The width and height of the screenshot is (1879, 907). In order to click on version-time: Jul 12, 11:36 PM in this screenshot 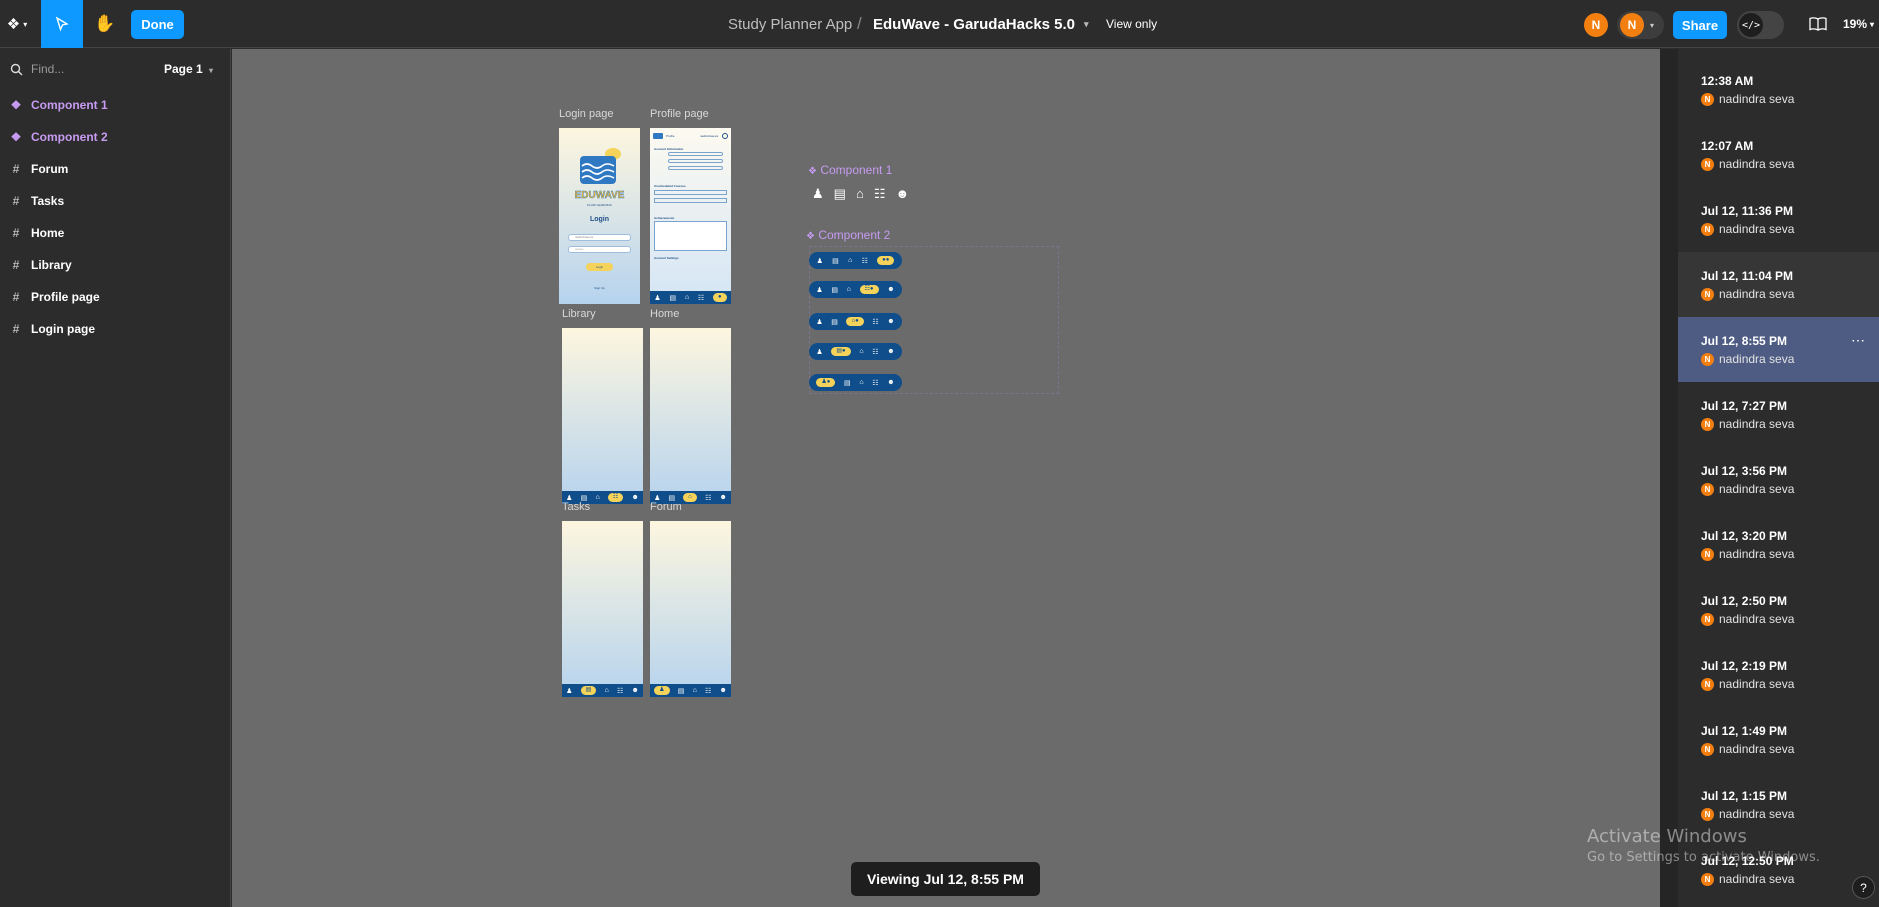, I will do `click(1747, 211)`.